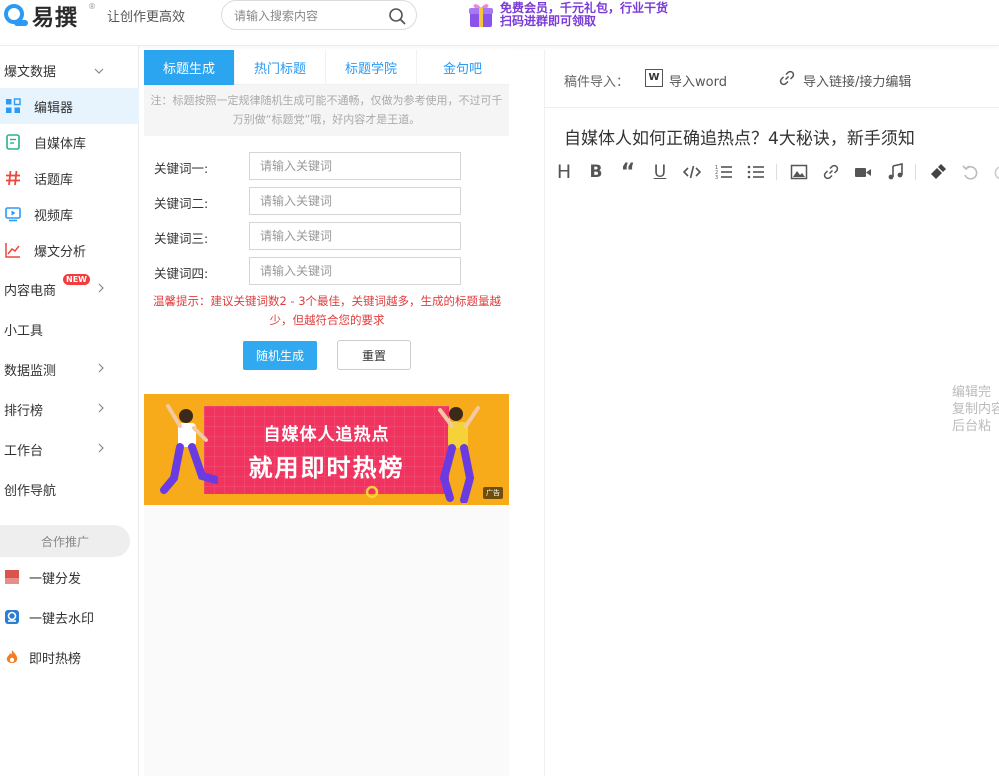  I want to click on sidebar-tool-label: 一键去水印, so click(62, 619).